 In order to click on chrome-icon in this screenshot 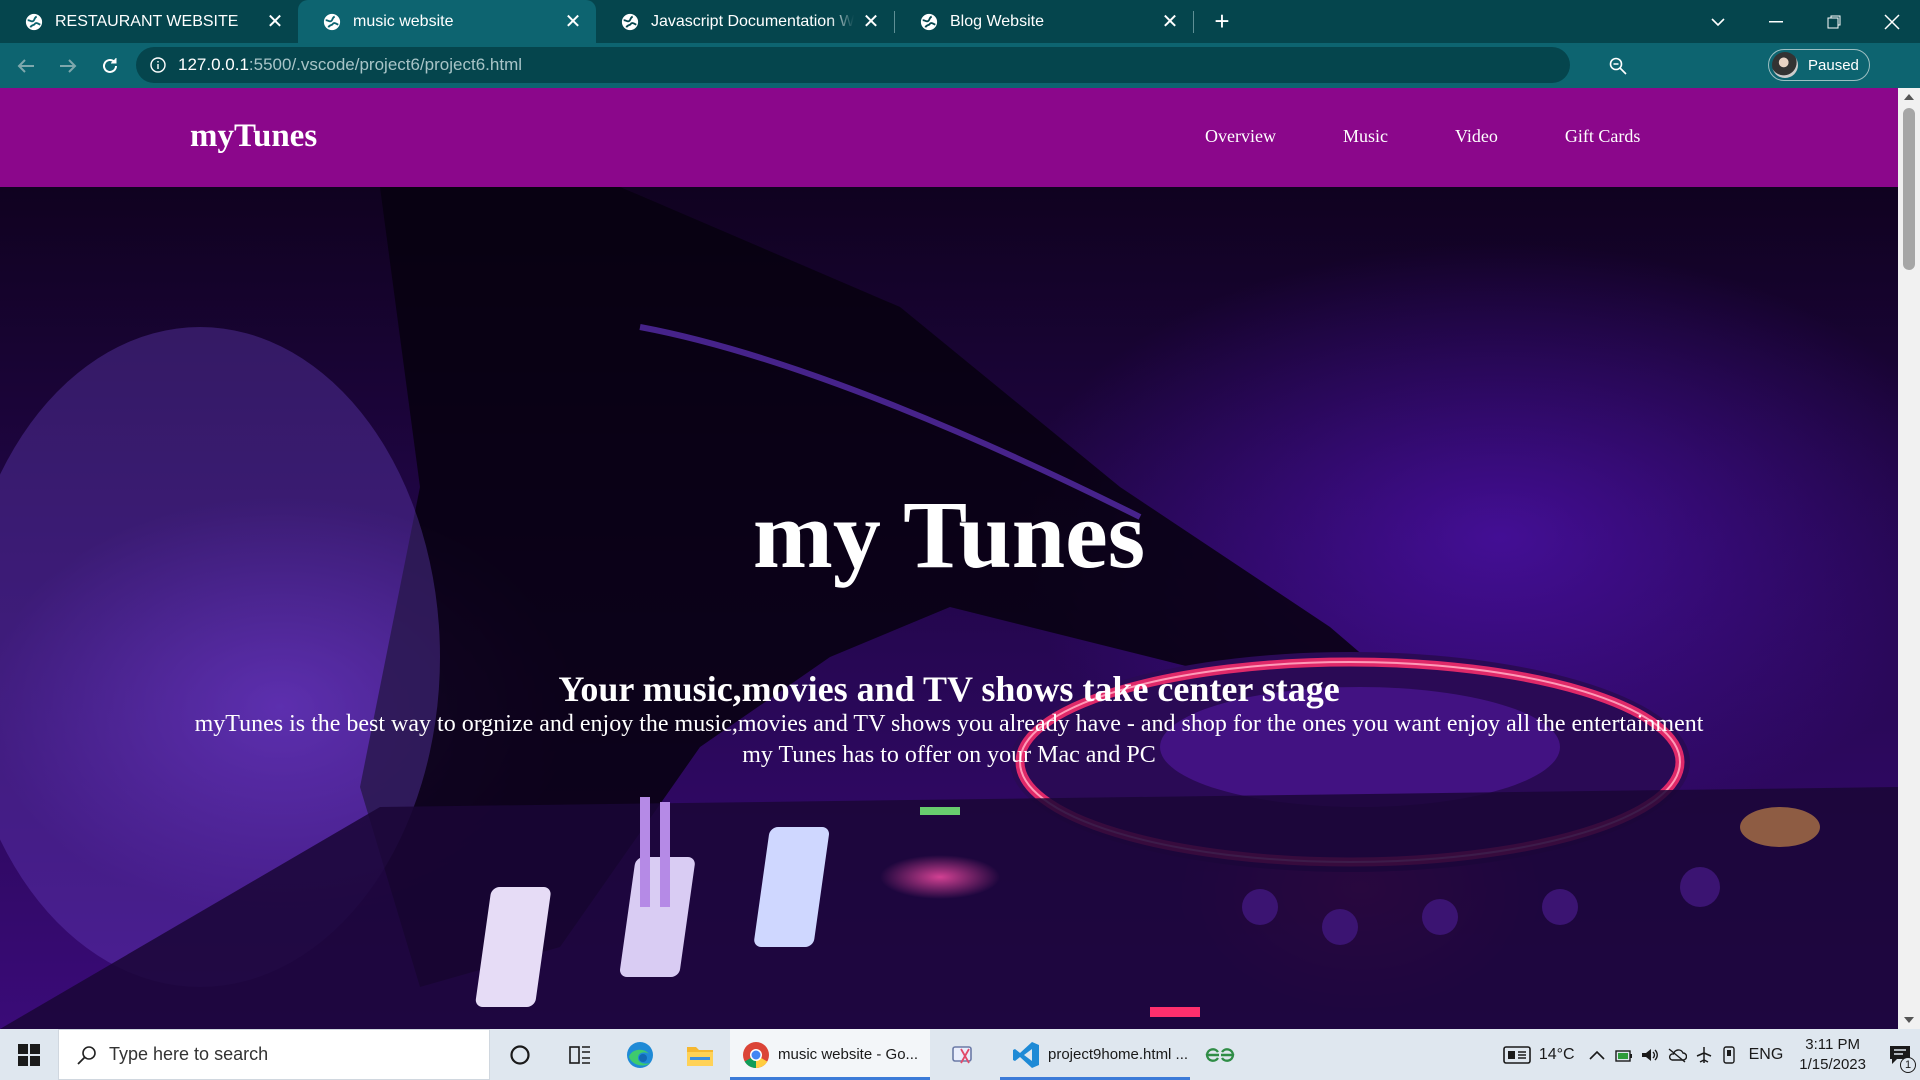, I will do `click(756, 1054)`.